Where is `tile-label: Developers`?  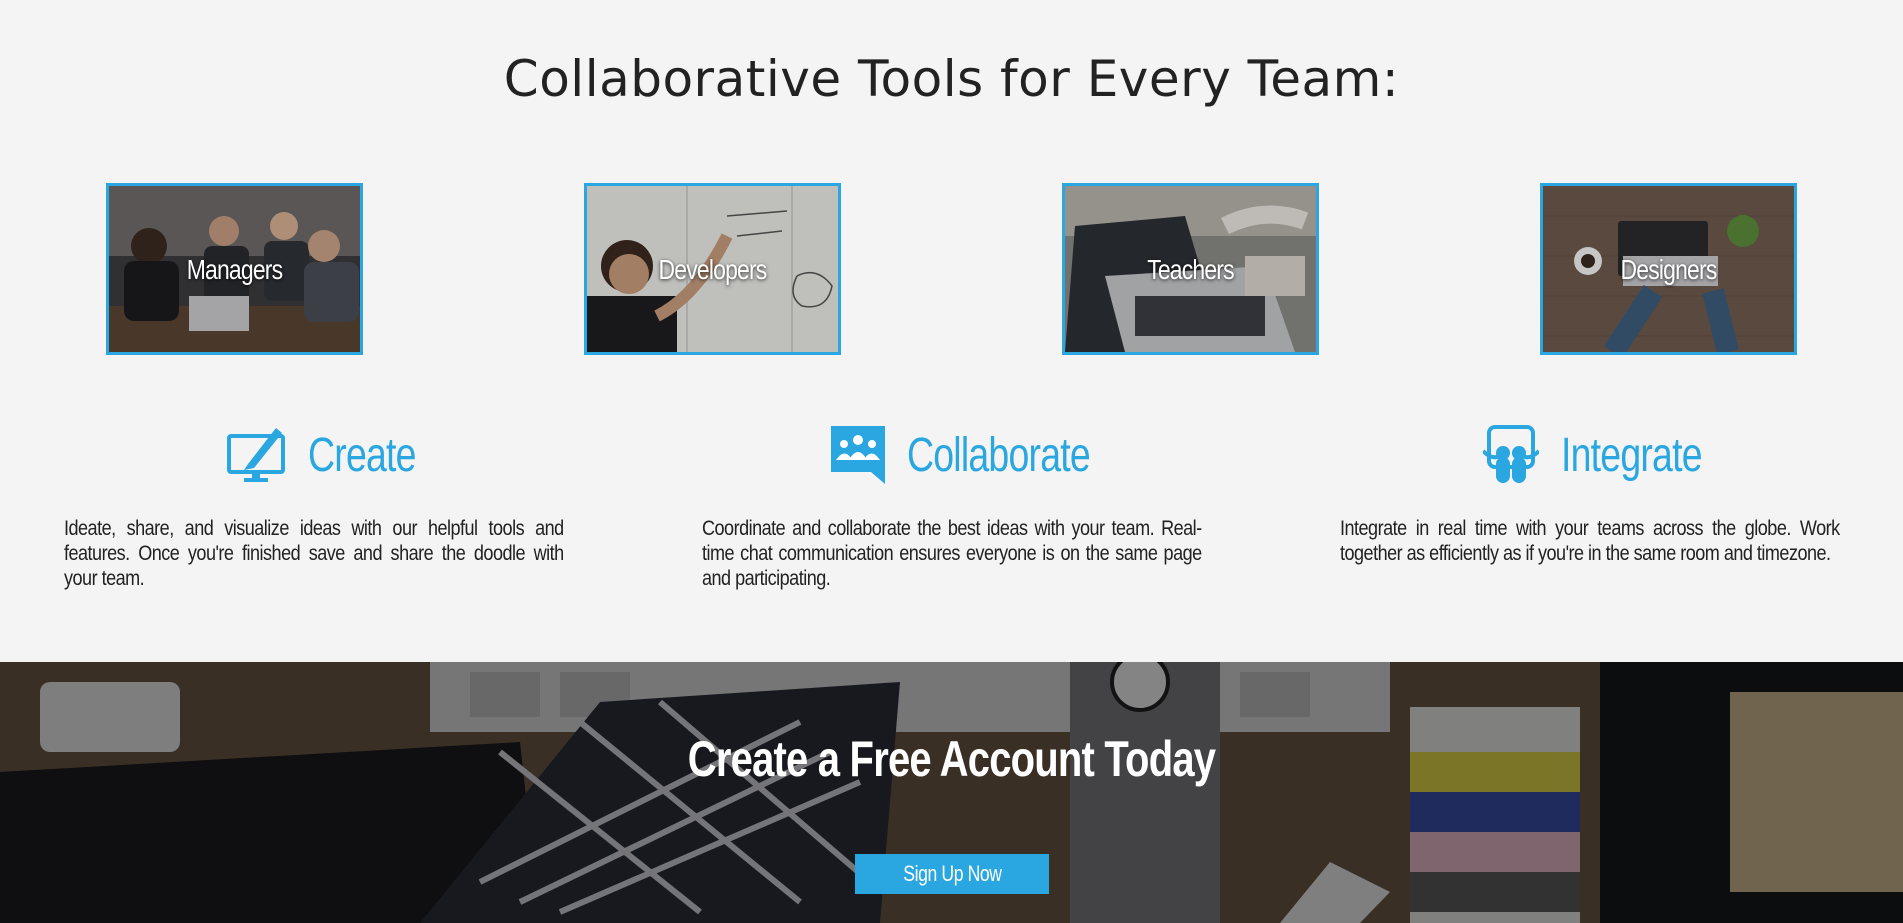 tile-label: Developers is located at coordinates (713, 269).